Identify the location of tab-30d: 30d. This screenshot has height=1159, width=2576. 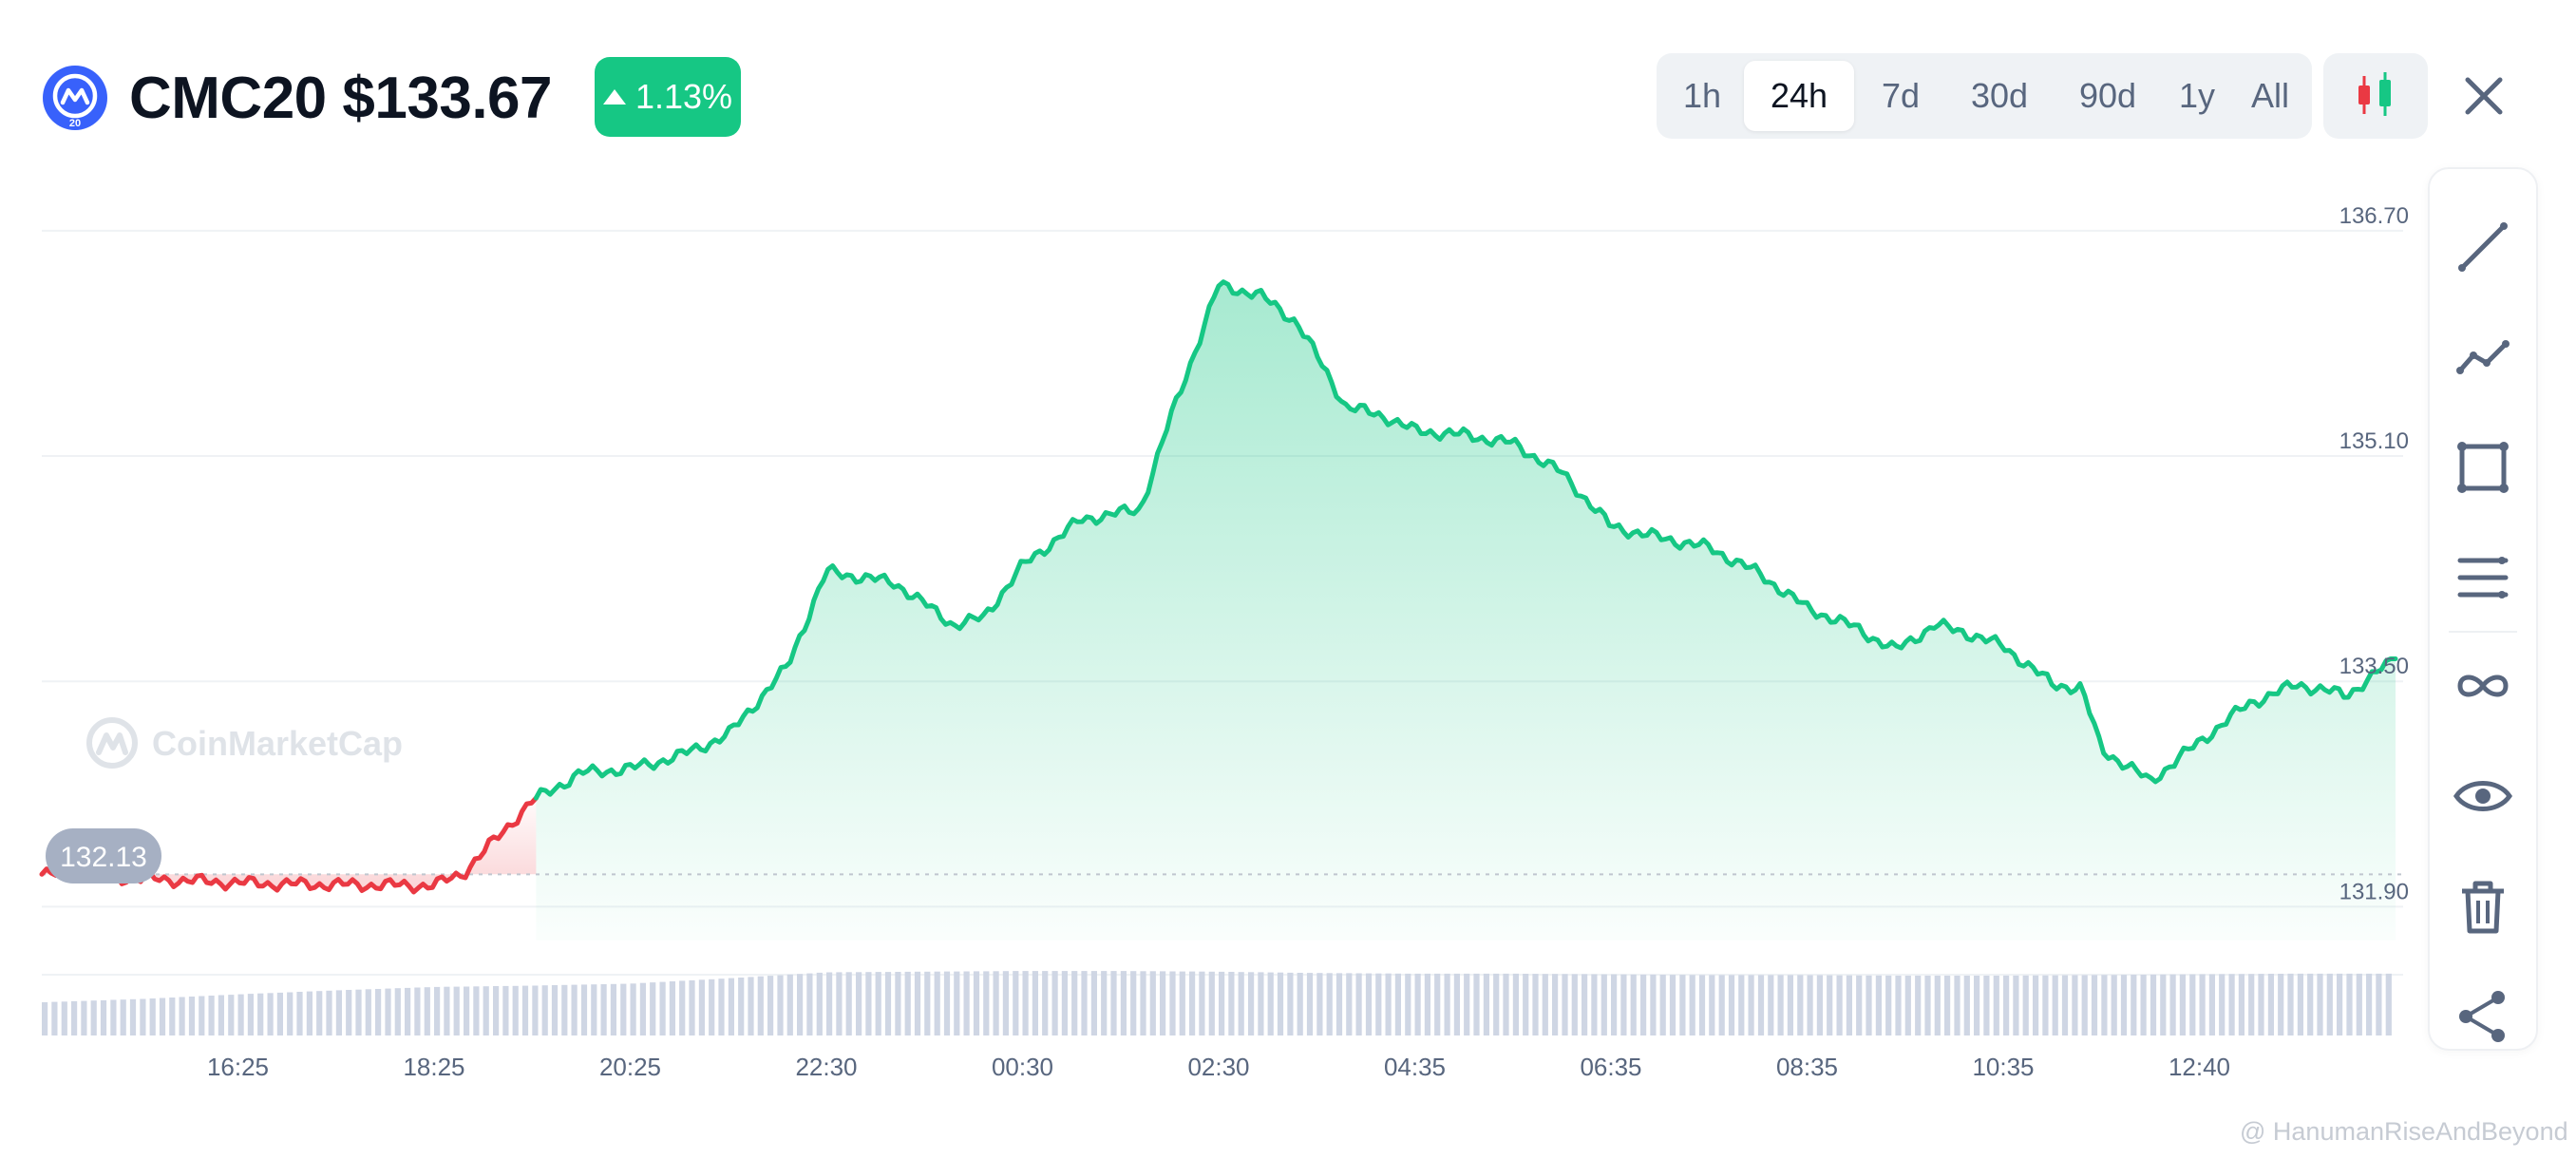
(1999, 96).